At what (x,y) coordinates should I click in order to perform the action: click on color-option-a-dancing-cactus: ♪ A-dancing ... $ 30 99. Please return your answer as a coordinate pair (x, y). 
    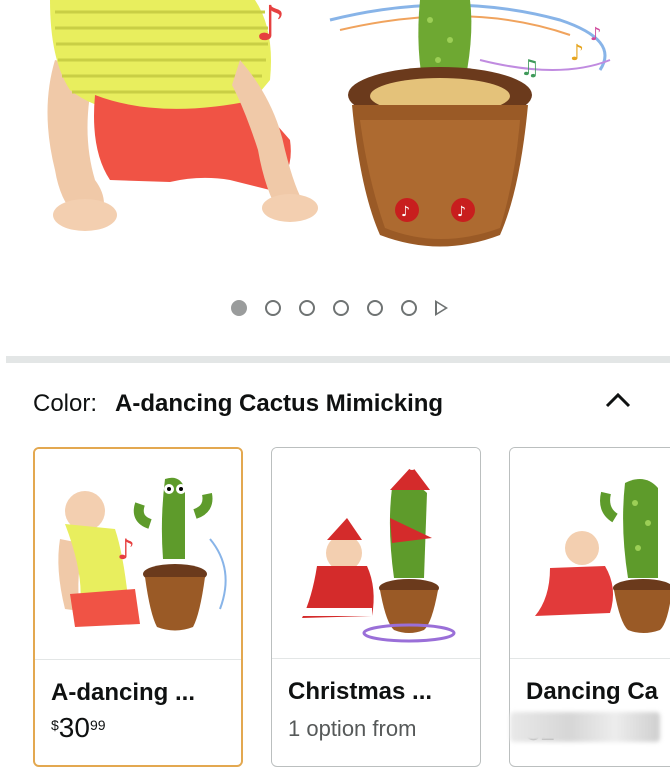
    Looking at the image, I should click on (138, 607).